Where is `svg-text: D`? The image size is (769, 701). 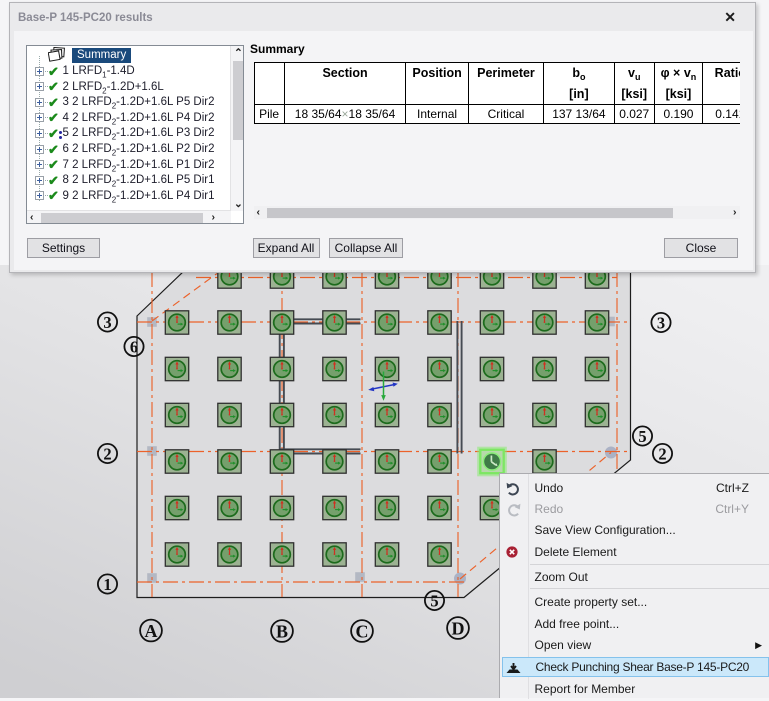
svg-text: D is located at coordinates (458, 628).